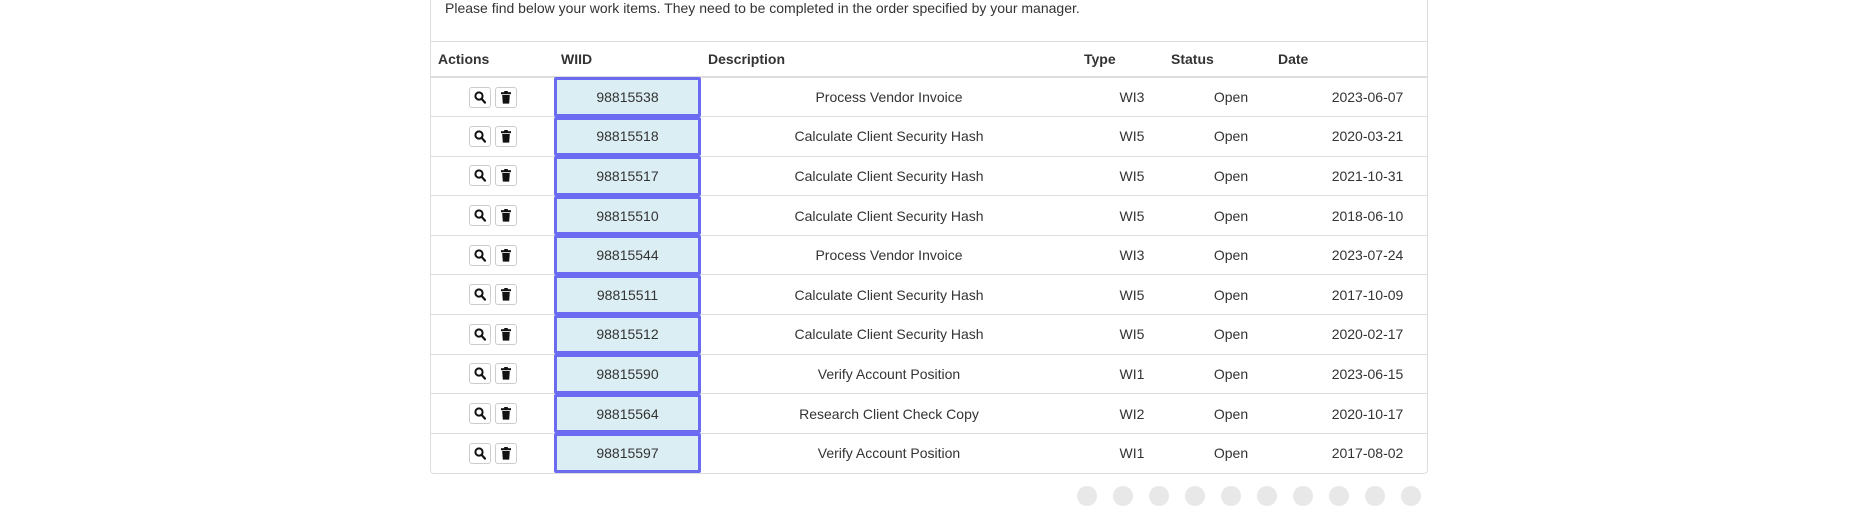 The height and width of the screenshot is (506, 1859). What do you see at coordinates (1349, 136) in the screenshot?
I see `date-cell: 2020-03-21` at bounding box center [1349, 136].